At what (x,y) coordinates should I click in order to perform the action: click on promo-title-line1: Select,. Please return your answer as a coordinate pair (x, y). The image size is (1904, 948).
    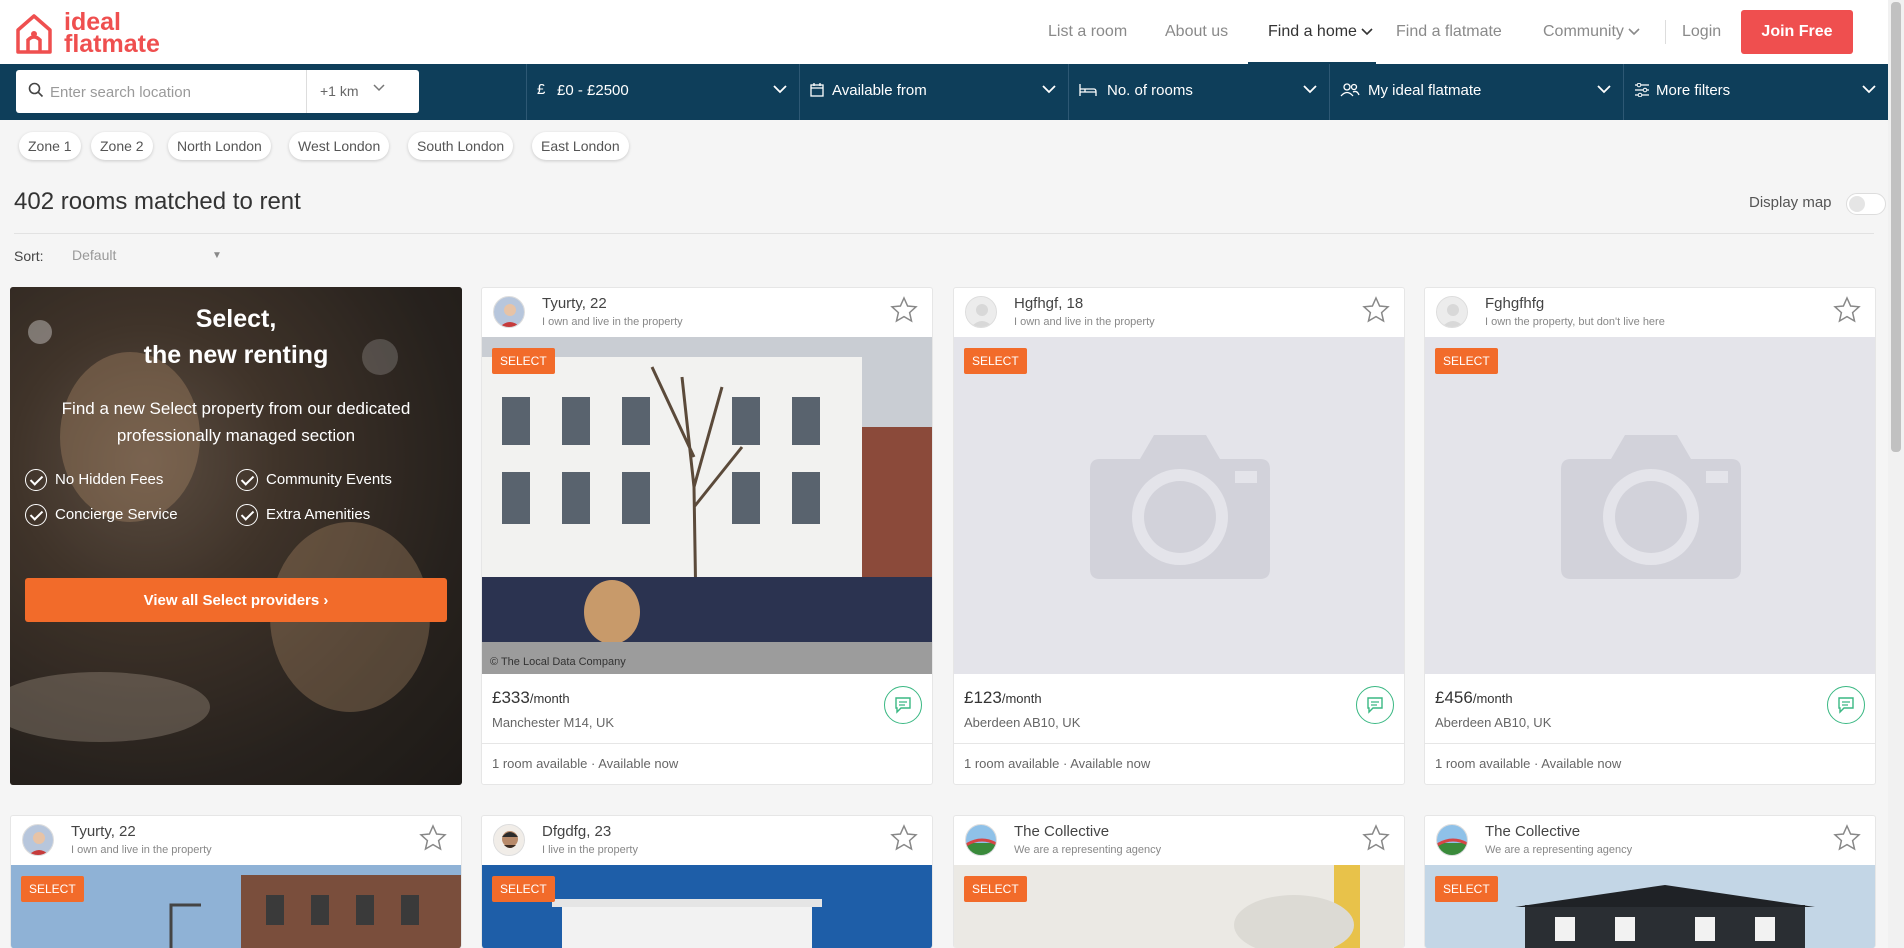
    Looking at the image, I should click on (236, 319).